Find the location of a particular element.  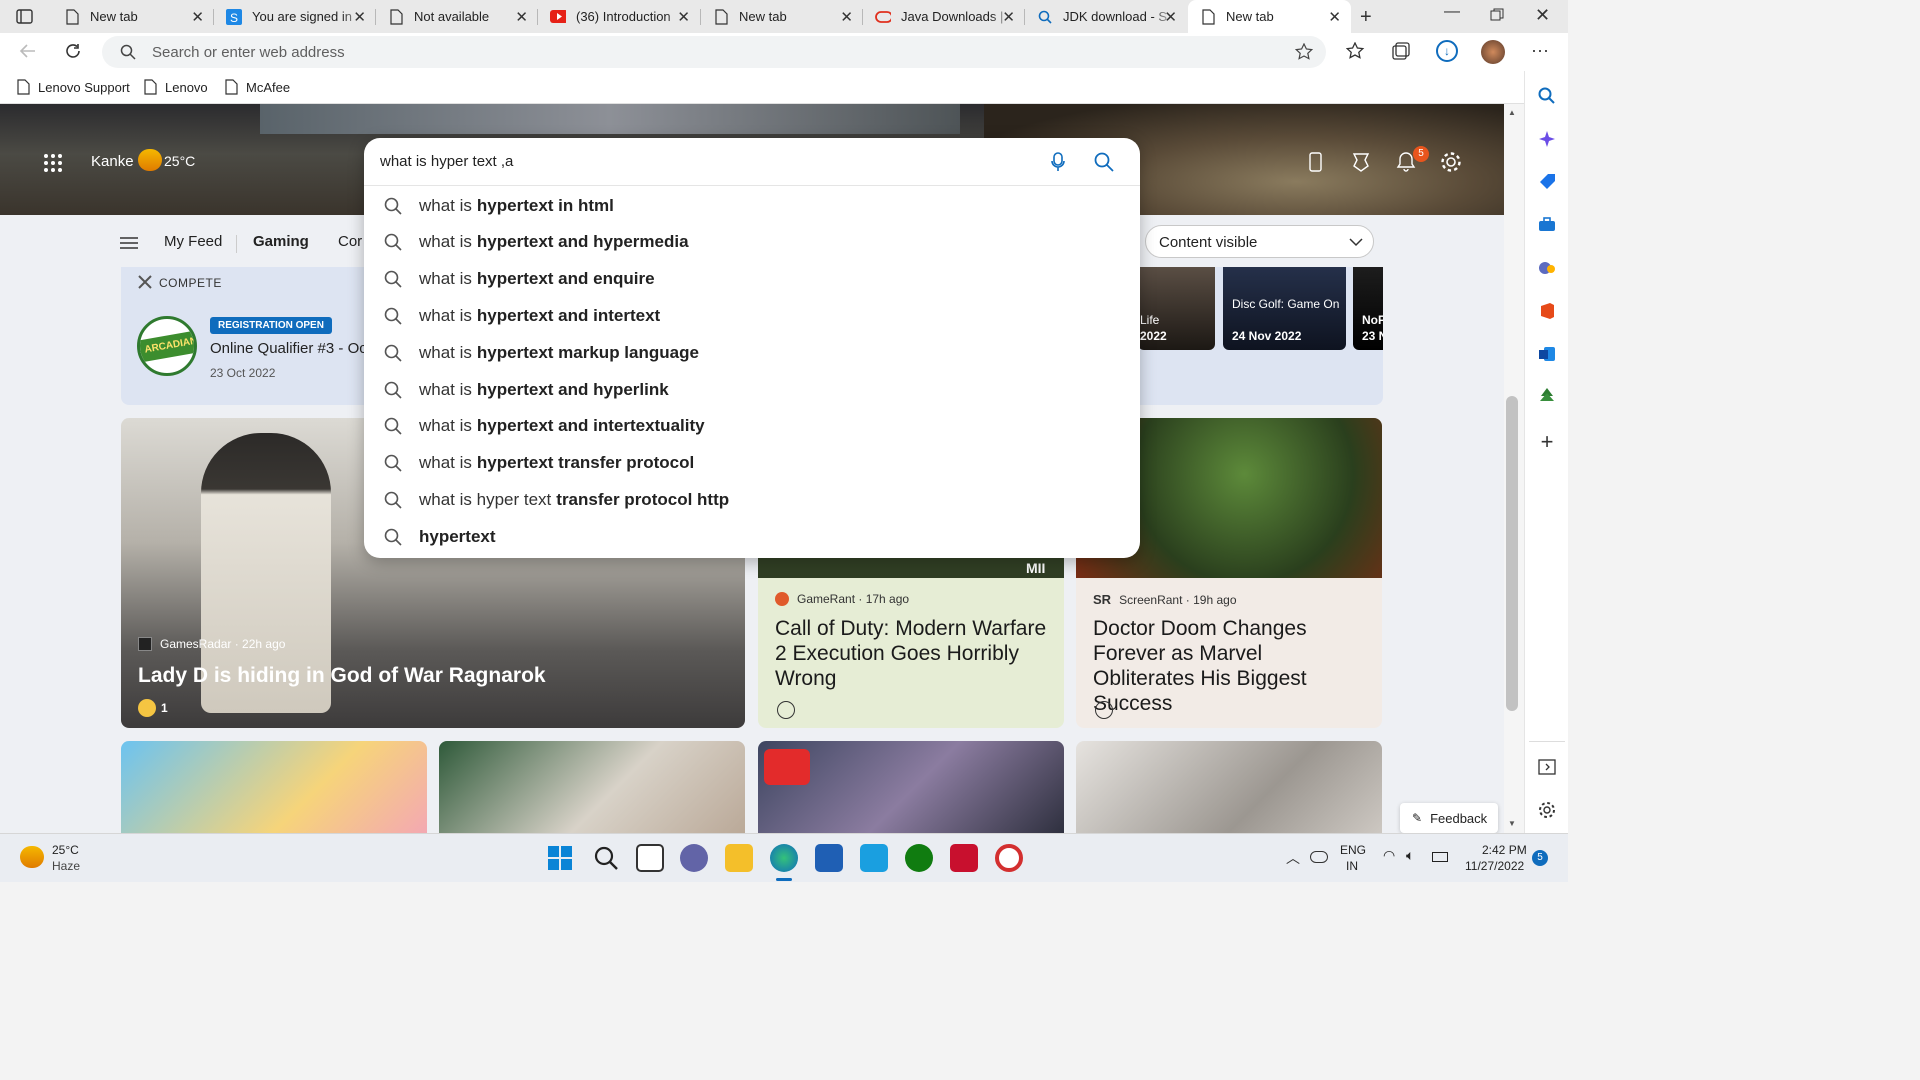

page-scrollbar: ▲ ▼ is located at coordinates (1514, 468).